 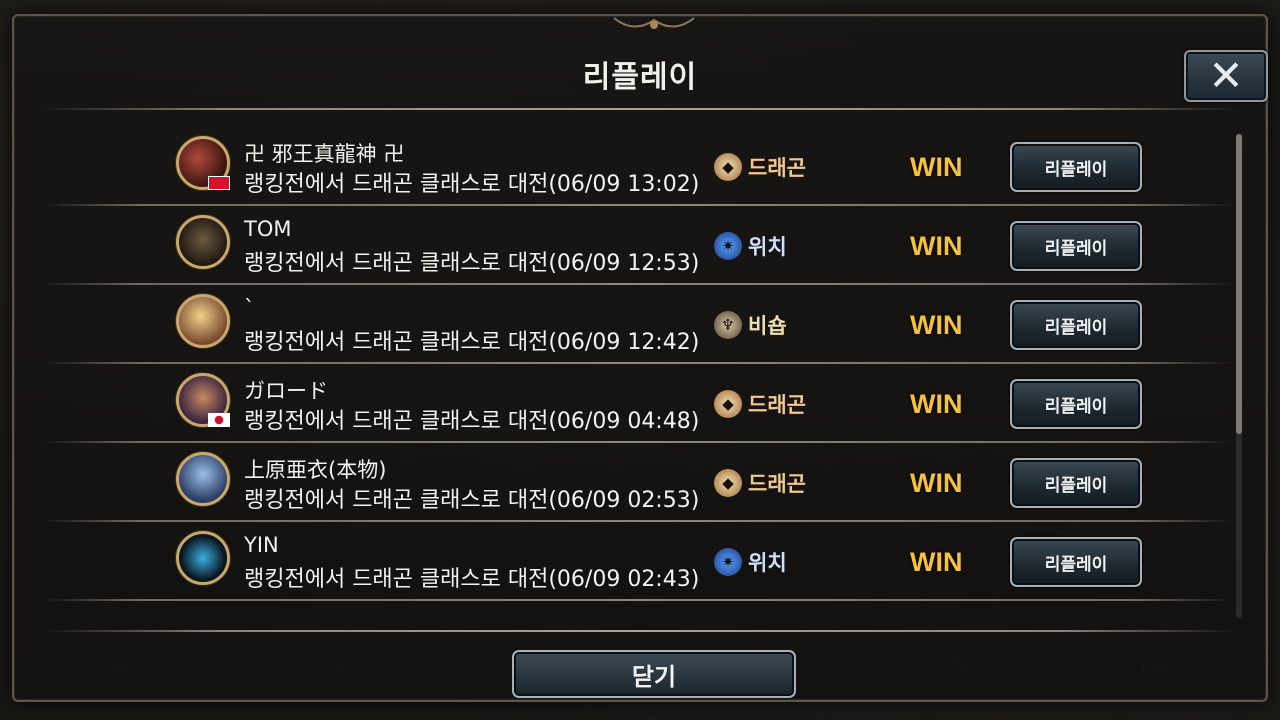 What do you see at coordinates (219, 420) in the screenshot?
I see `japan-flag-icon` at bounding box center [219, 420].